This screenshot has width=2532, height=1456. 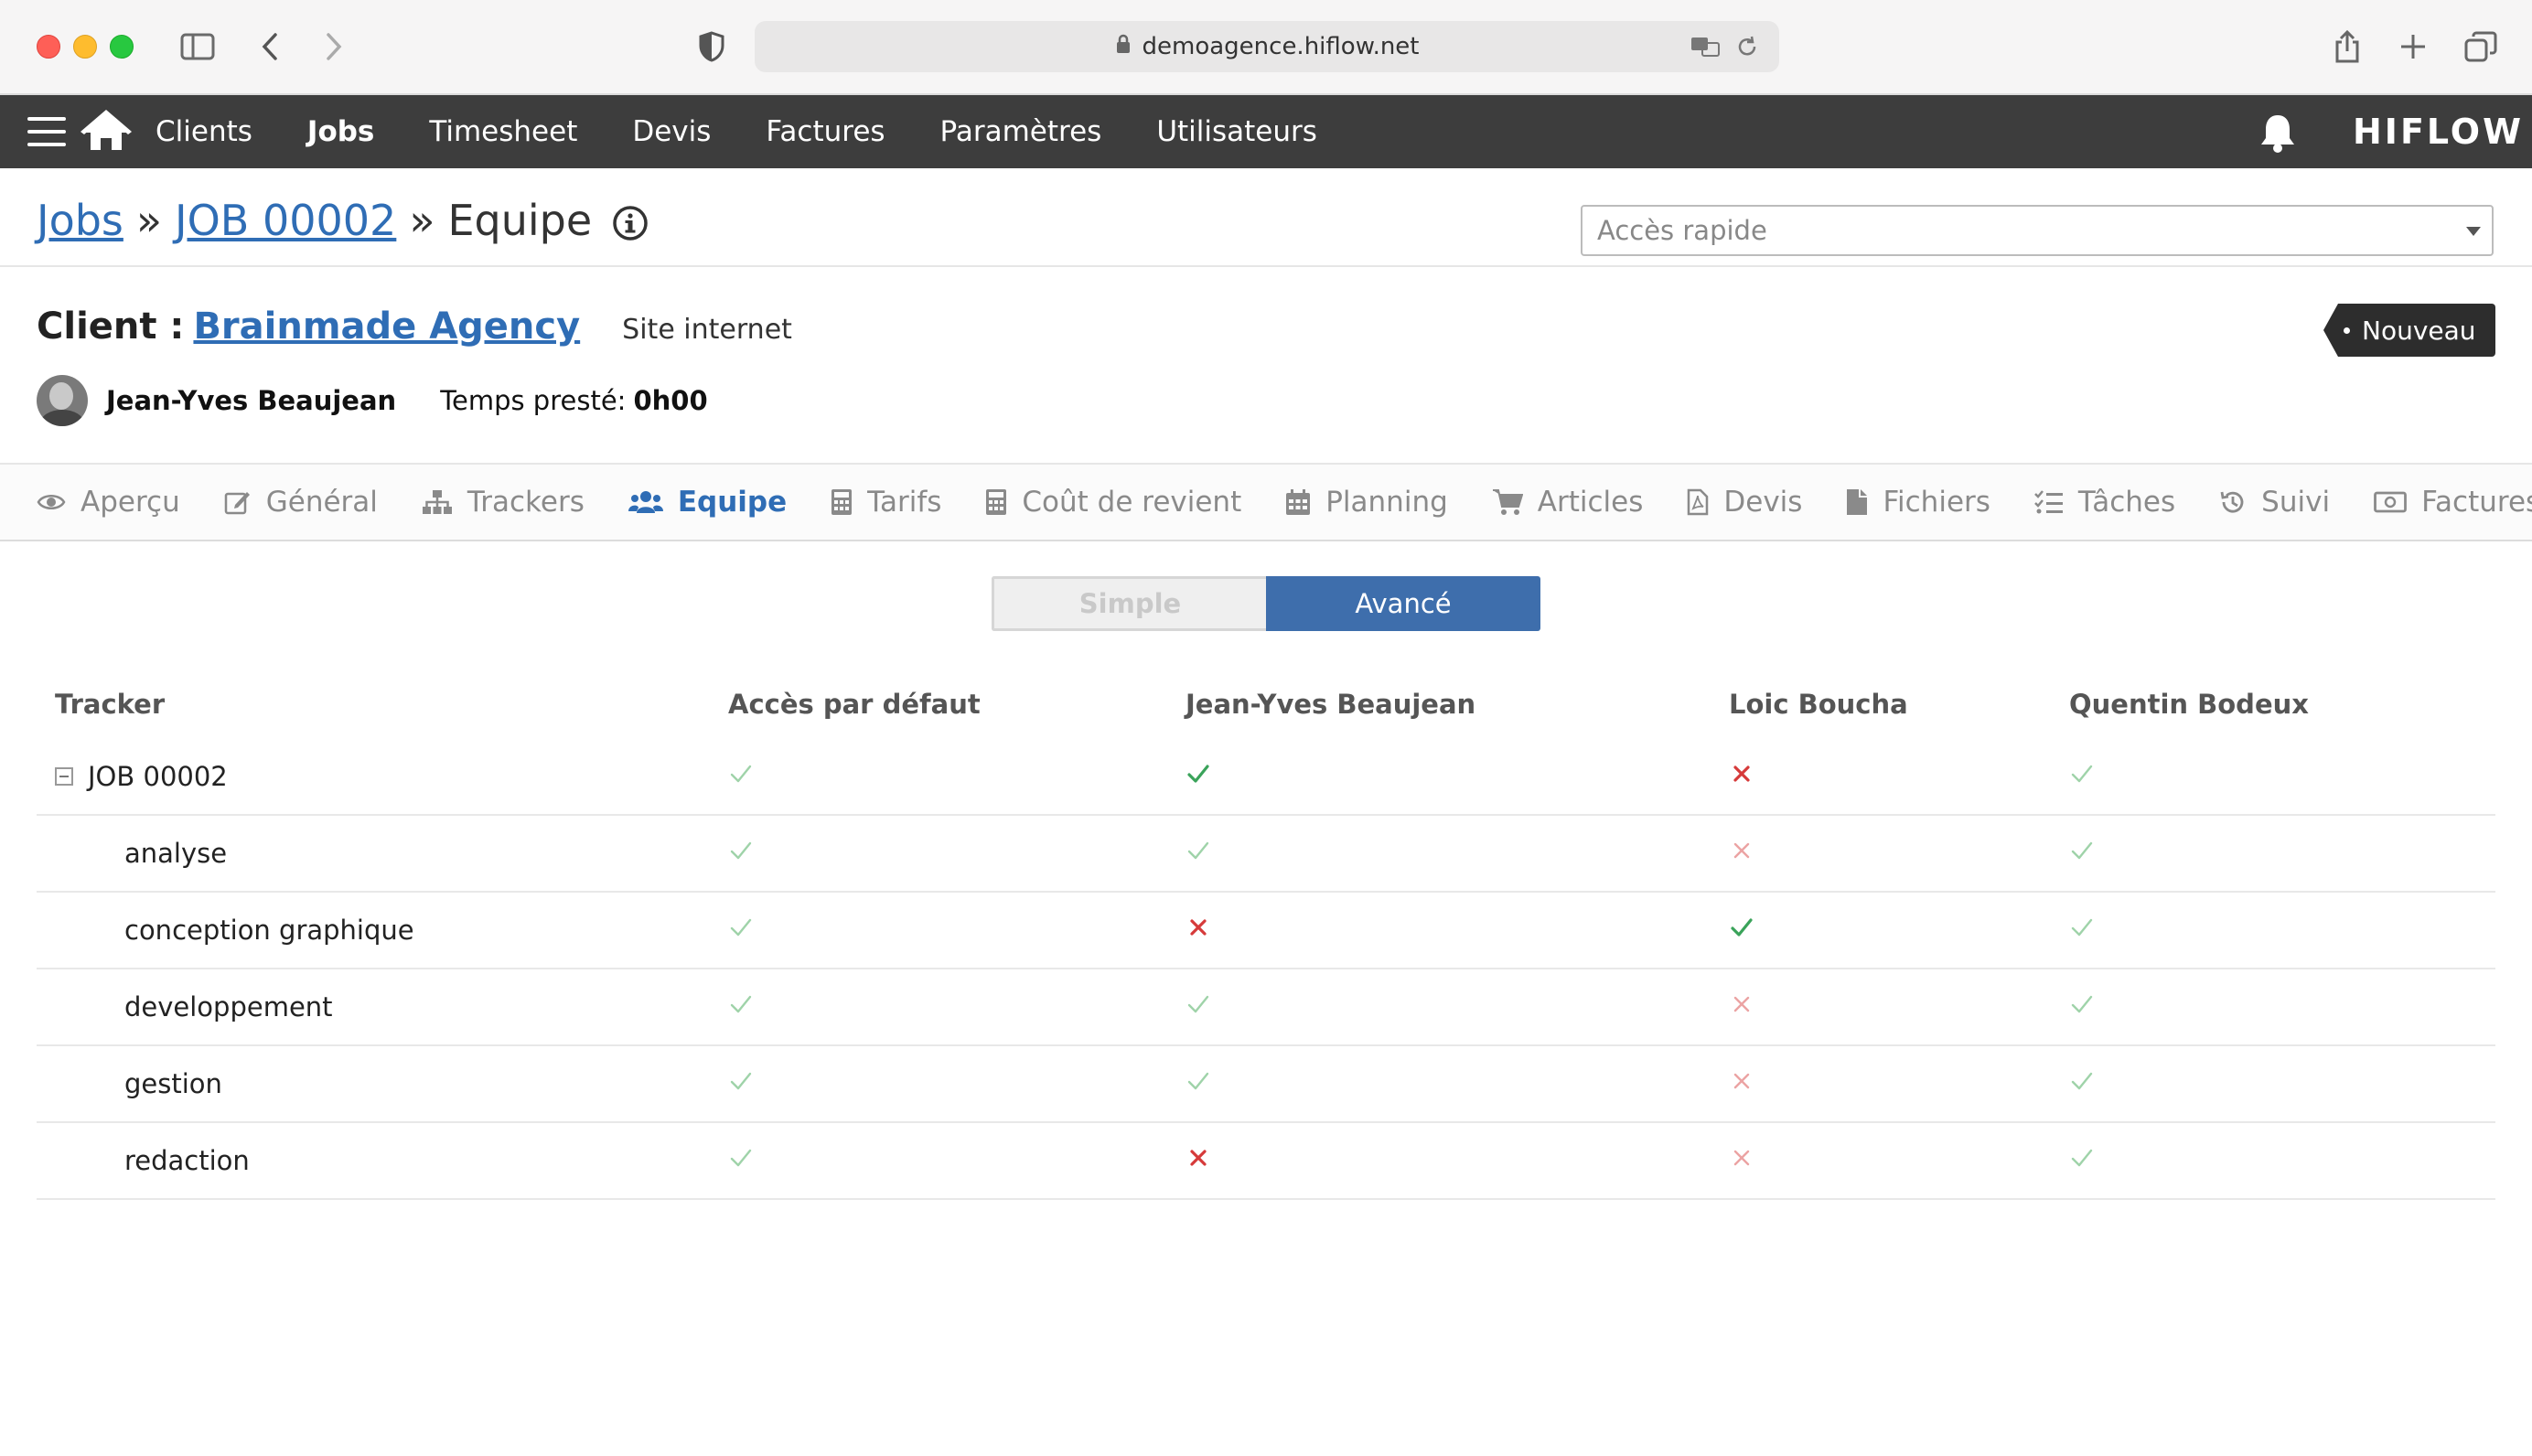 What do you see at coordinates (1567, 502) in the screenshot?
I see `tab-articles: Articles` at bounding box center [1567, 502].